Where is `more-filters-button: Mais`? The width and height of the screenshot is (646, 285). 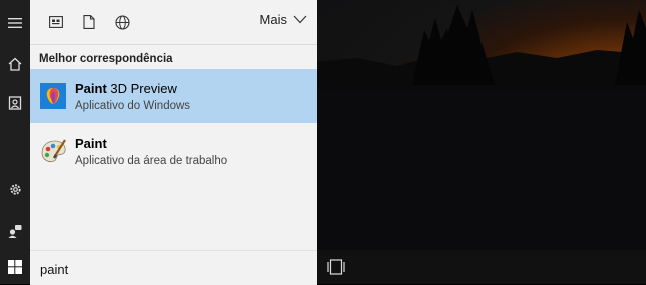 more-filters-button: Mais is located at coordinates (283, 19).